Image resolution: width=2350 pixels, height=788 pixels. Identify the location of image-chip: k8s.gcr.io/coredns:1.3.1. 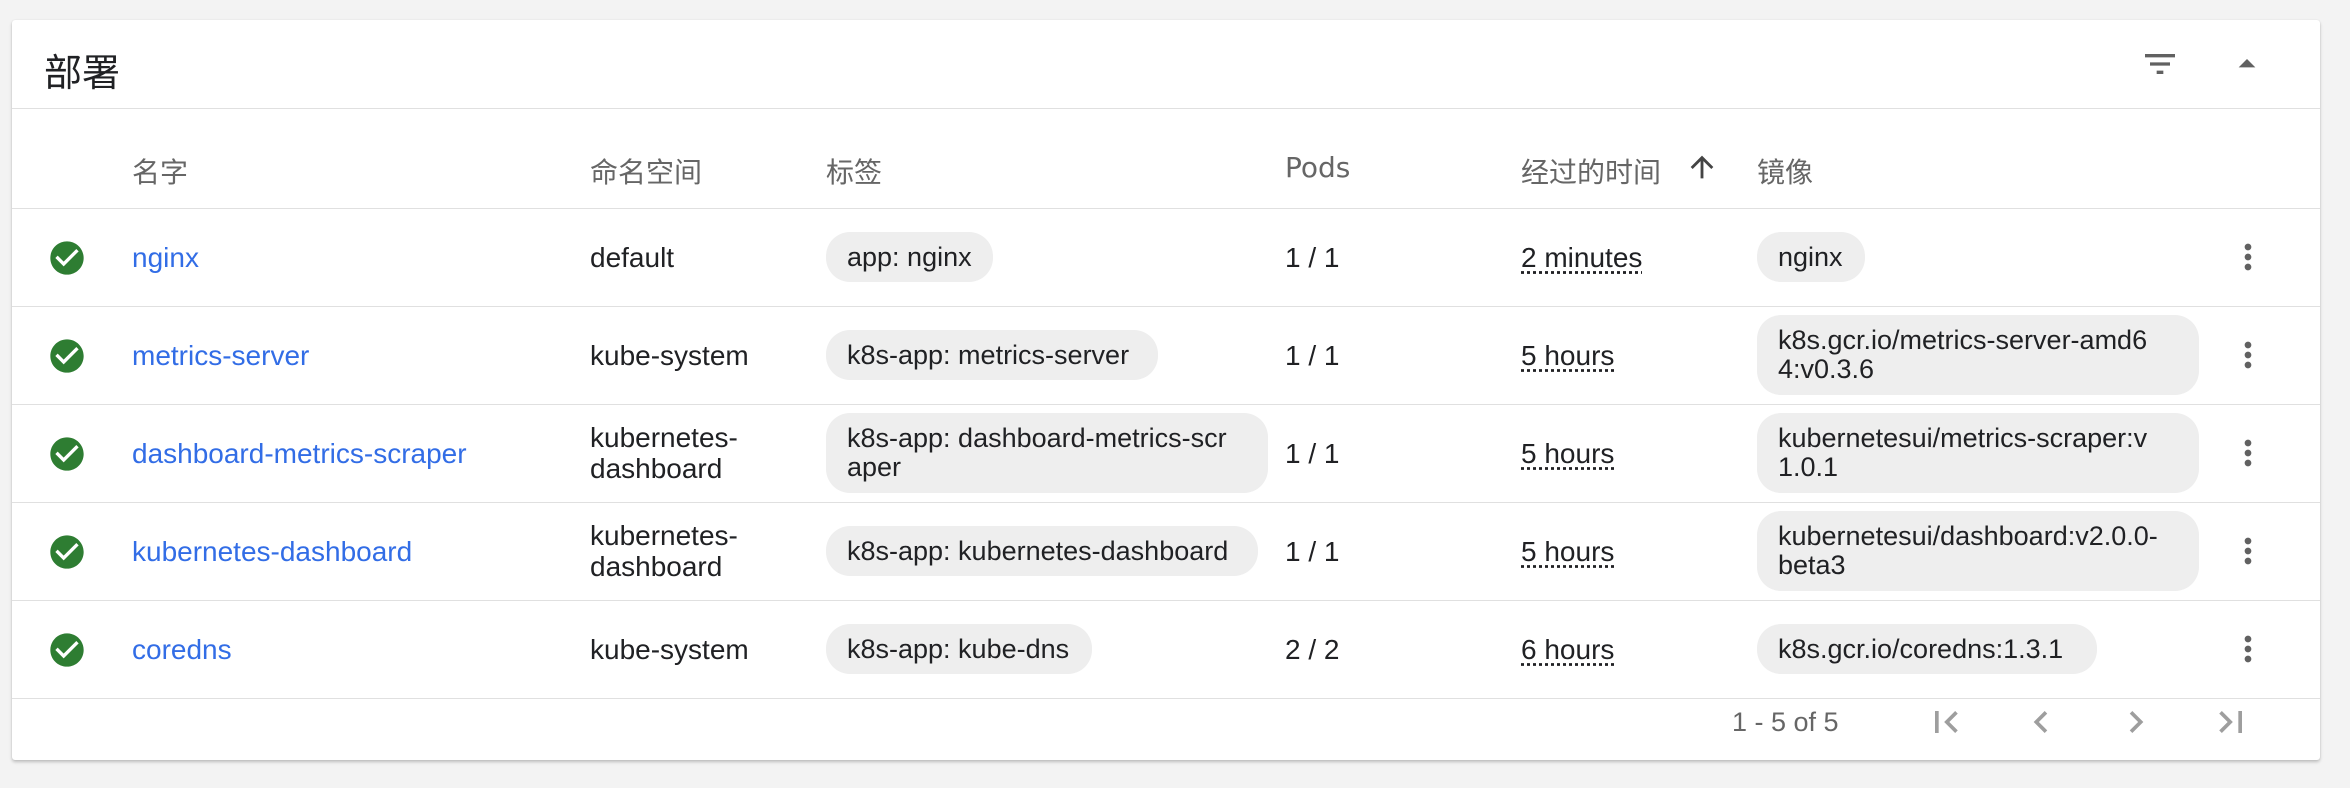
(1927, 649).